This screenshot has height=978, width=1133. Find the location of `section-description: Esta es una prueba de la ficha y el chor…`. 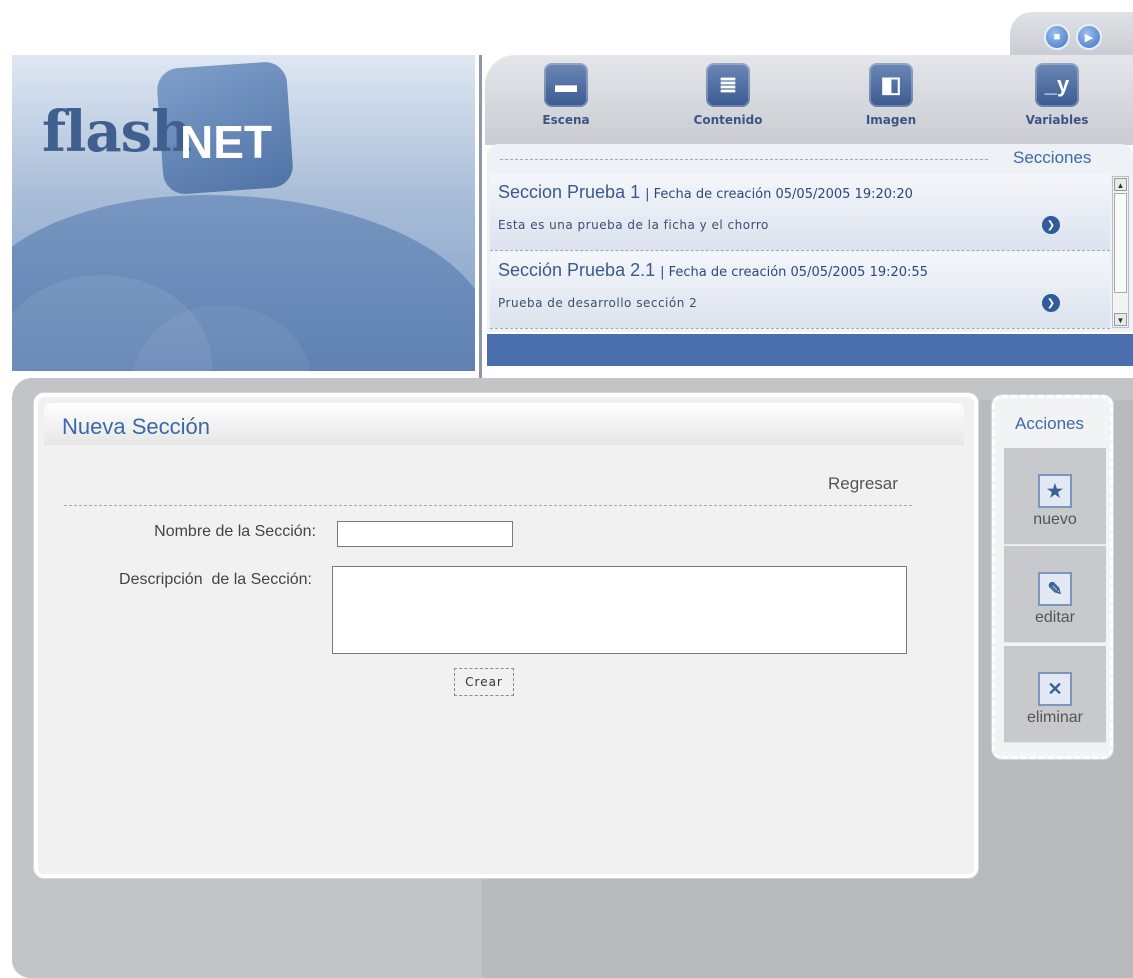

section-description: Esta es una prueba de la ficha y el chor… is located at coordinates (633, 225).